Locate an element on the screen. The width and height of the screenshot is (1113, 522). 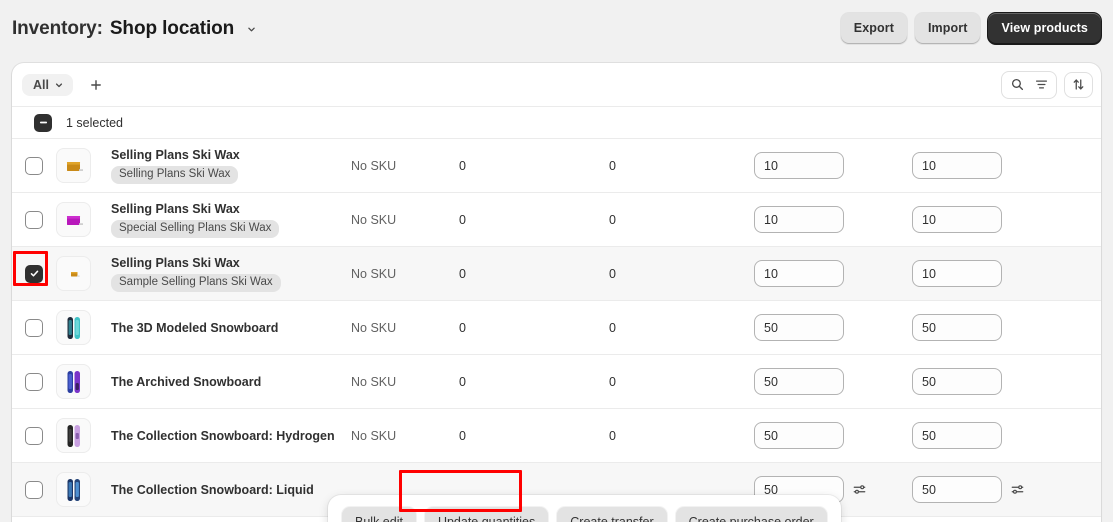
view-products-button: View products is located at coordinates (1044, 28).